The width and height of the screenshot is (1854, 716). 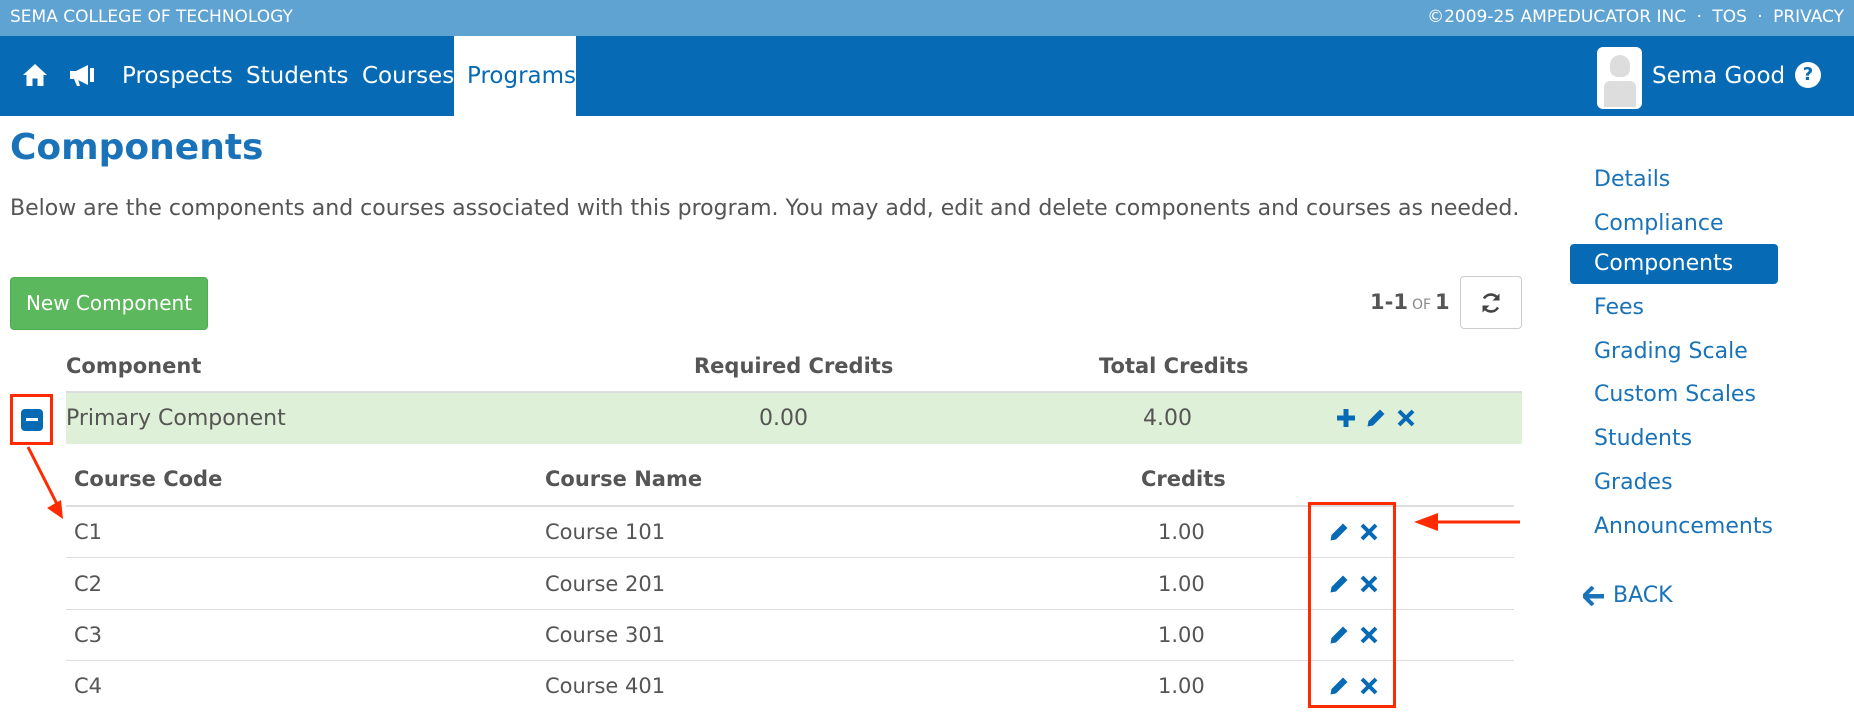 What do you see at coordinates (133, 366) in the screenshot?
I see `column-header-component: Component` at bounding box center [133, 366].